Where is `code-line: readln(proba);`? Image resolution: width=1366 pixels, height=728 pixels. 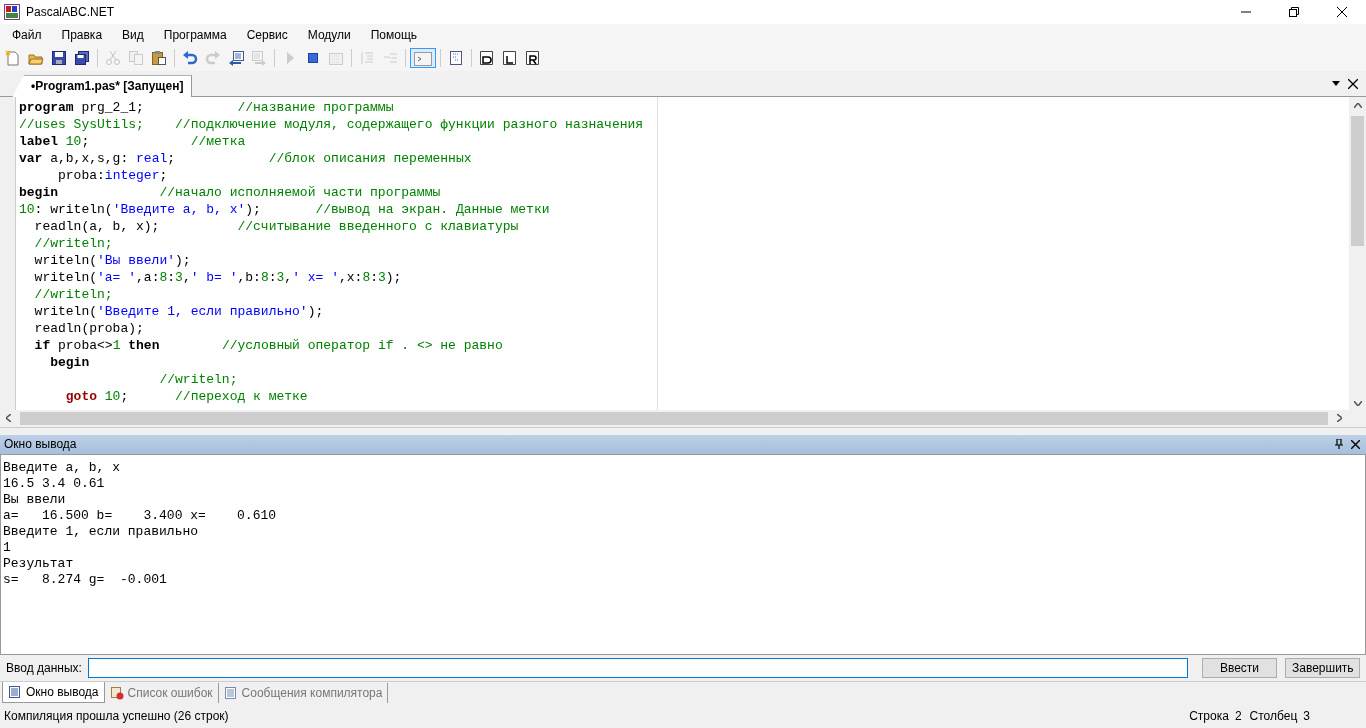 code-line: readln(proba); is located at coordinates (89, 329).